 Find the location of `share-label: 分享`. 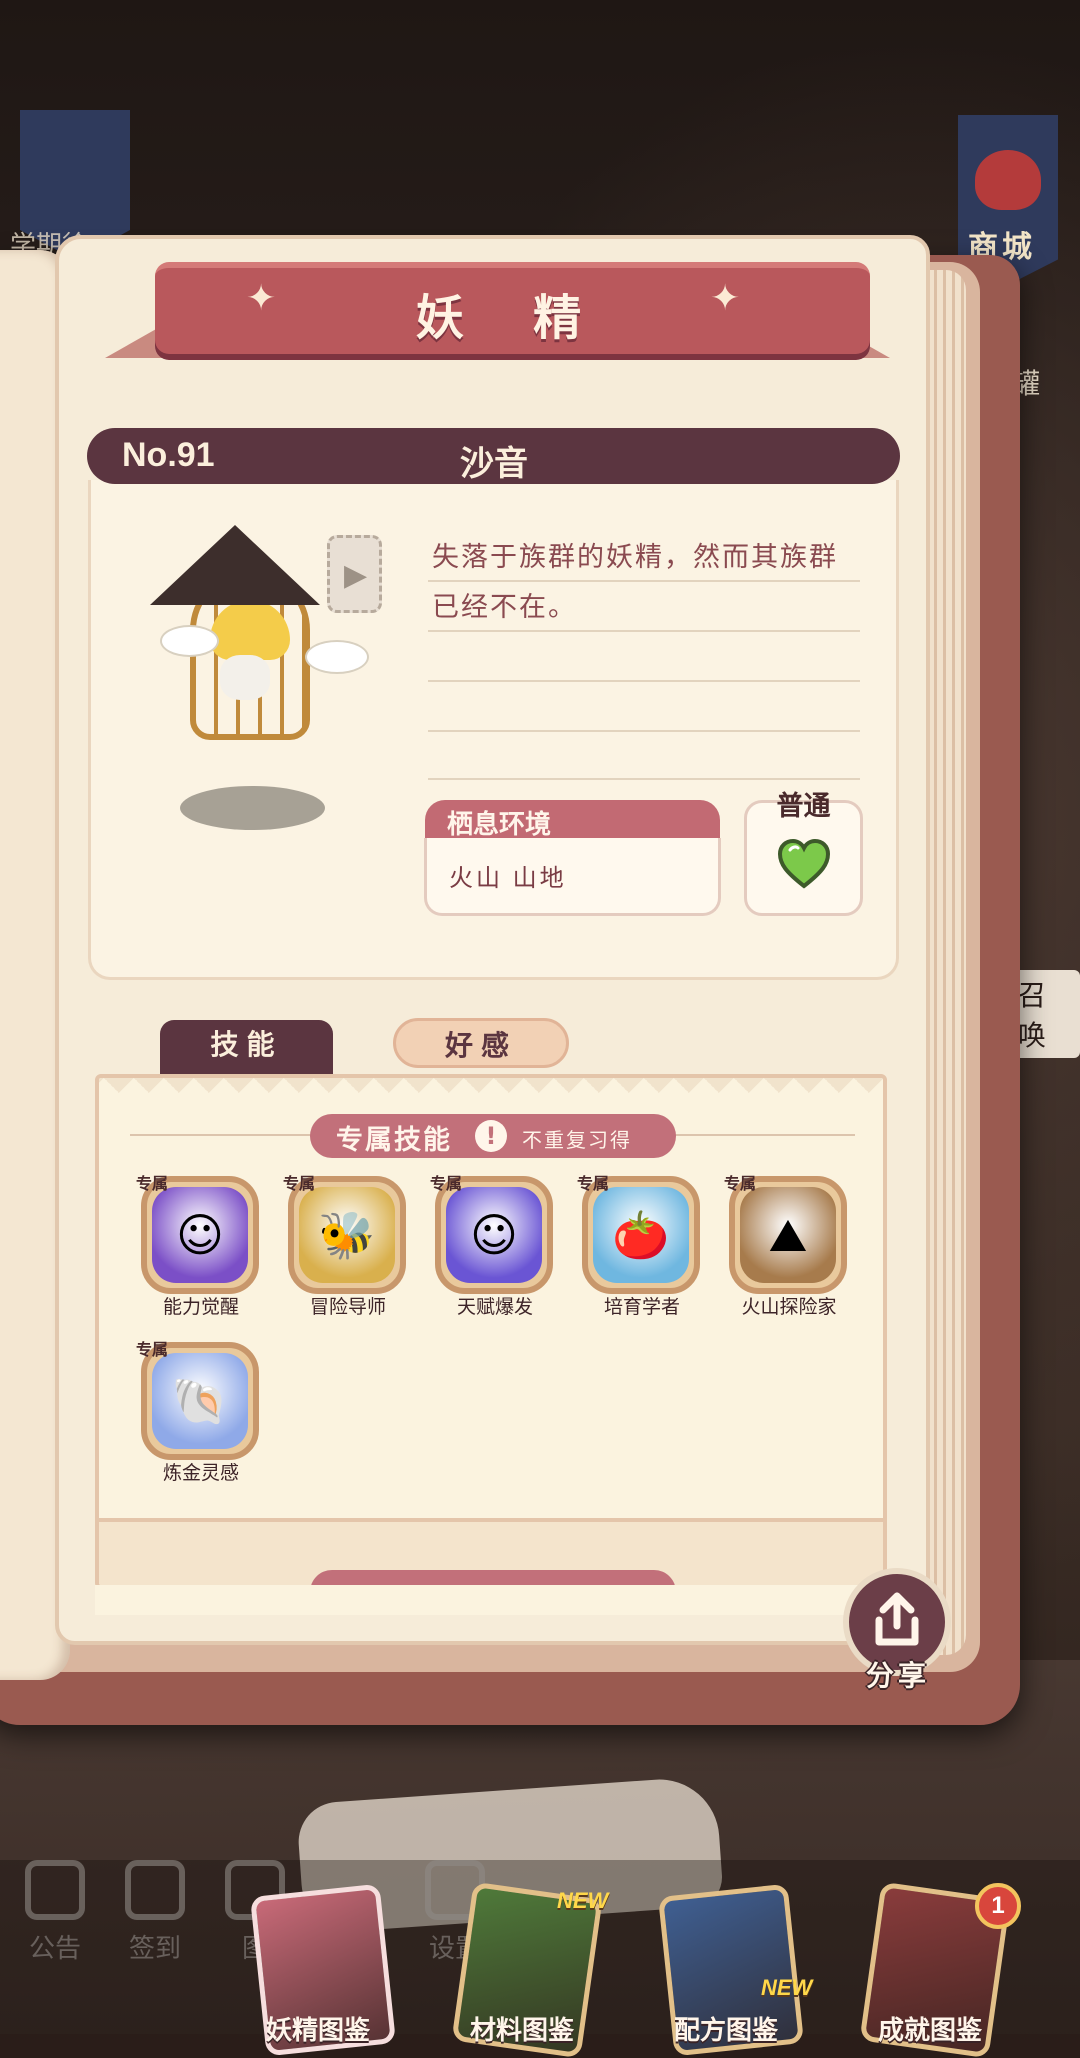

share-label: 分享 is located at coordinates (898, 1674).